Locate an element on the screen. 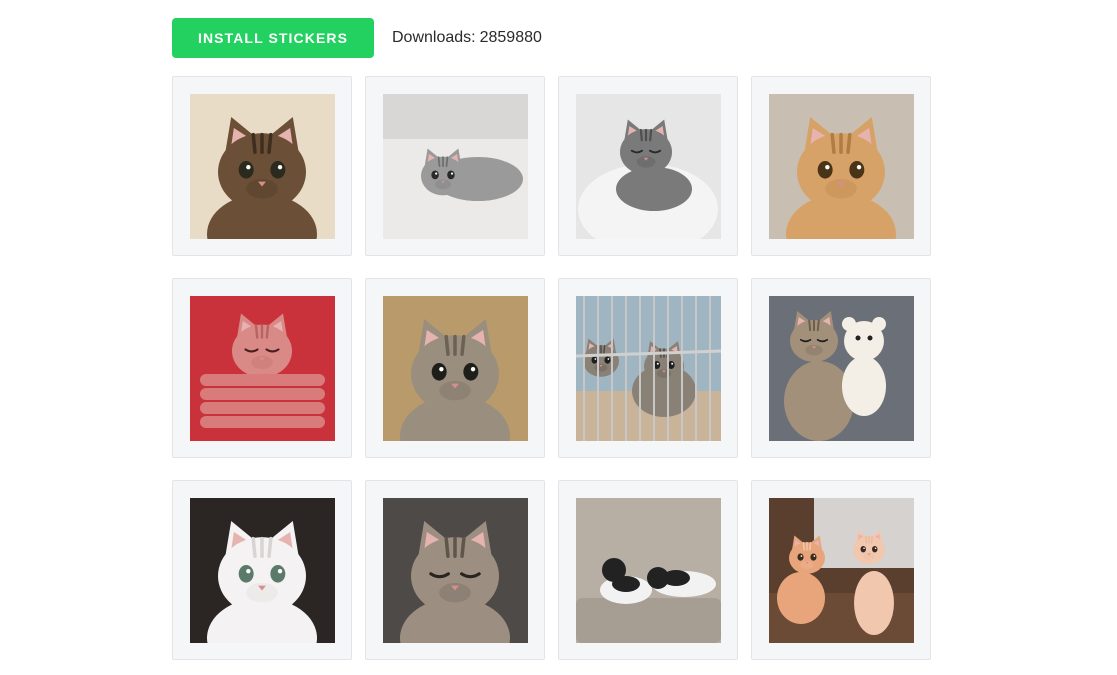  sticker-kitten-sleepy-squint is located at coordinates (455, 570).